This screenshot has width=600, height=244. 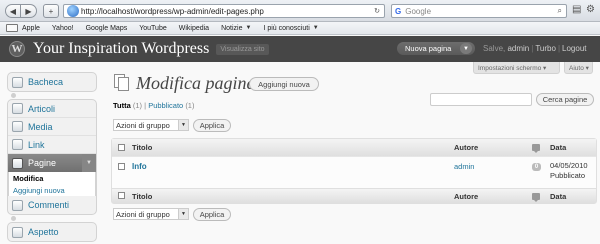 I want to click on menu-item-posts: Articoli, so click(x=52, y=109).